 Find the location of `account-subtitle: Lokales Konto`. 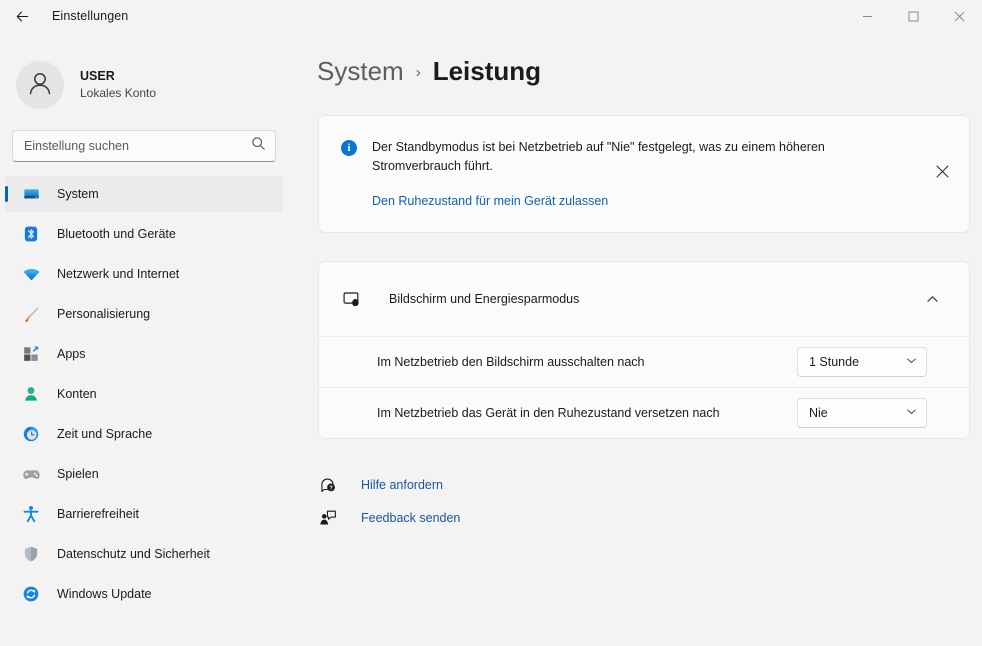

account-subtitle: Lokales Konto is located at coordinates (118, 93).